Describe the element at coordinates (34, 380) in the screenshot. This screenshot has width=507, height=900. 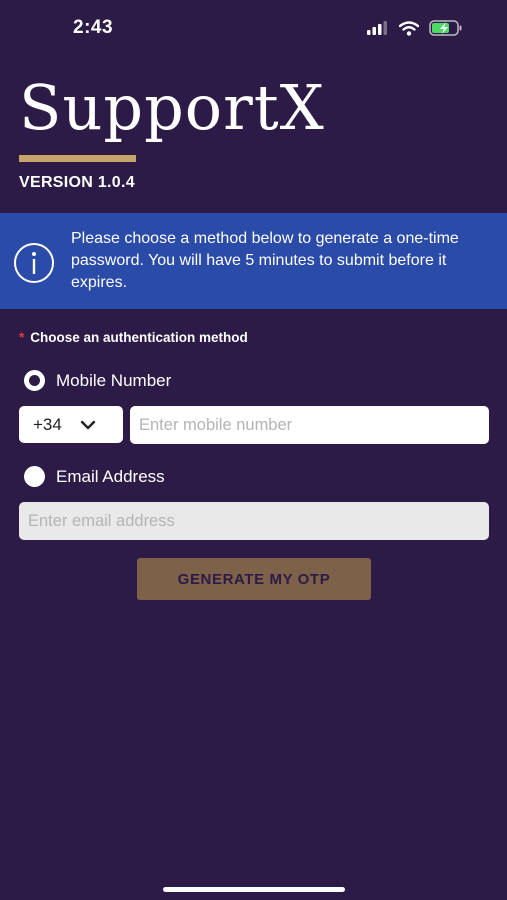
I see `radio-button-mobile` at that location.